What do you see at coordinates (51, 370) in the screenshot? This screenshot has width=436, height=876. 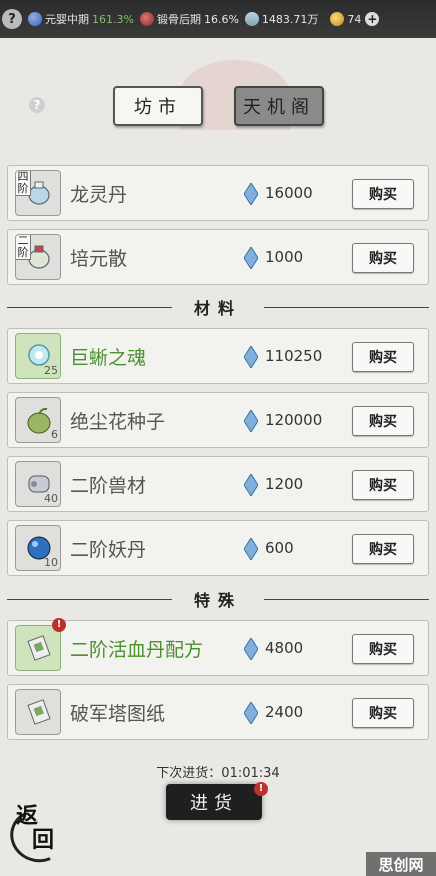 I see `item-quantity: 25` at bounding box center [51, 370].